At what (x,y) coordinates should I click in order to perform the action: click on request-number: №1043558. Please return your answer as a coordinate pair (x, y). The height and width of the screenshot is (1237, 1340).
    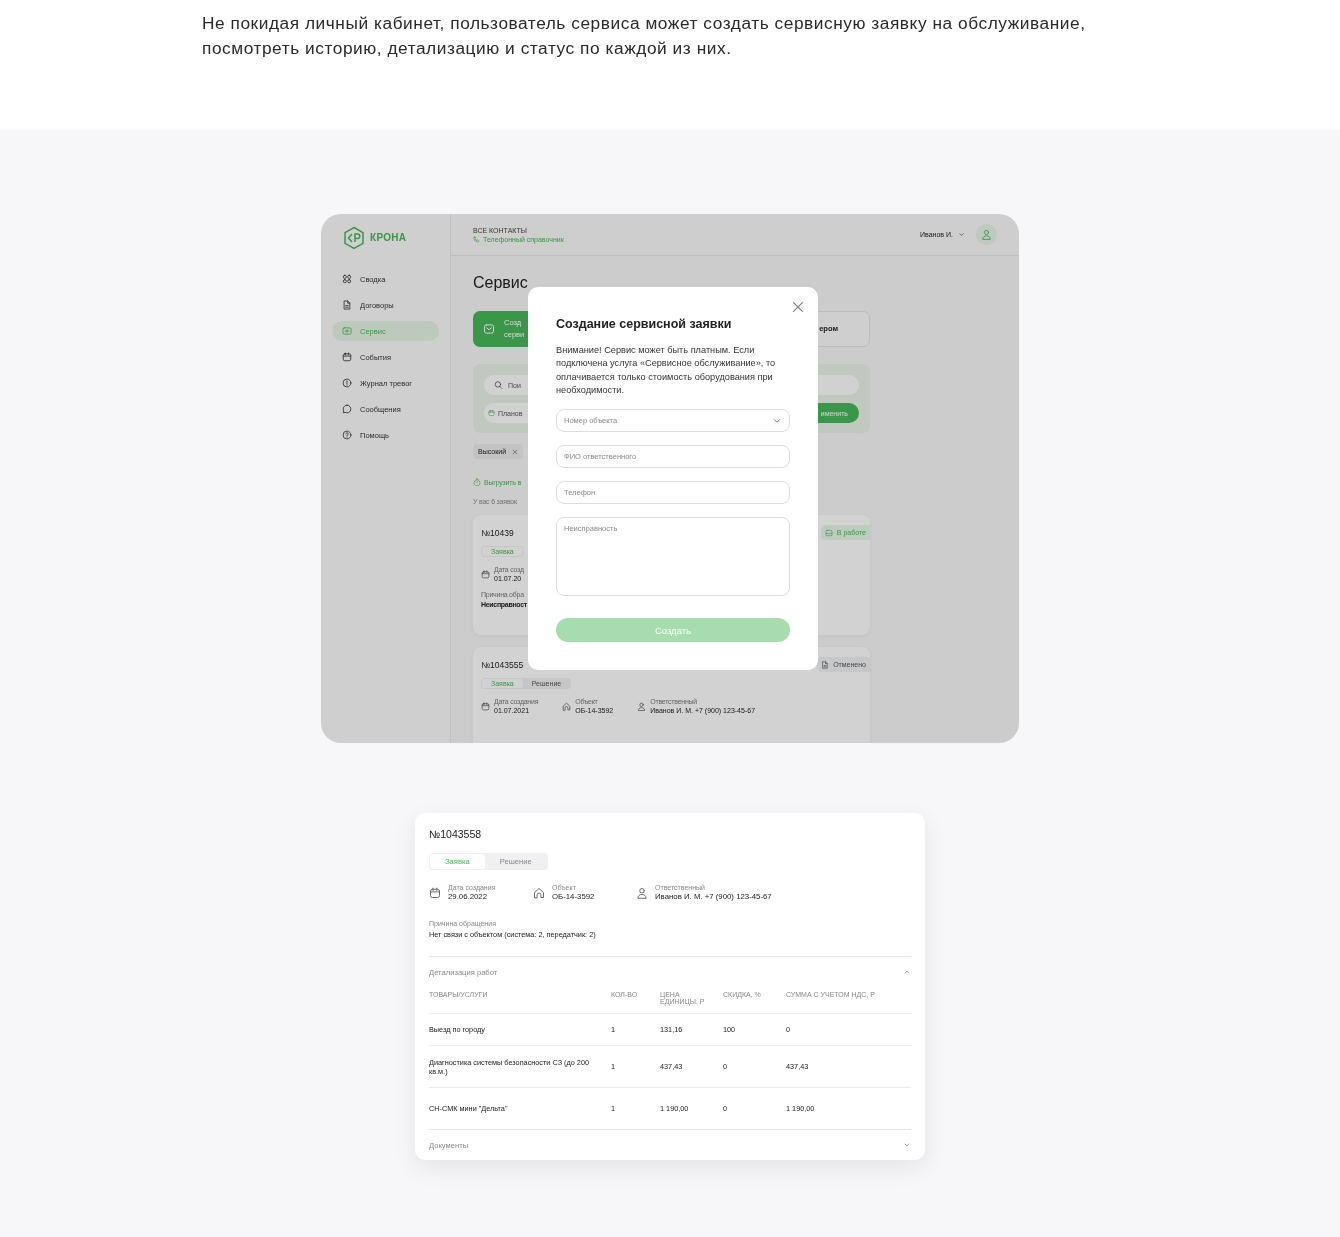
    Looking at the image, I should click on (456, 834).